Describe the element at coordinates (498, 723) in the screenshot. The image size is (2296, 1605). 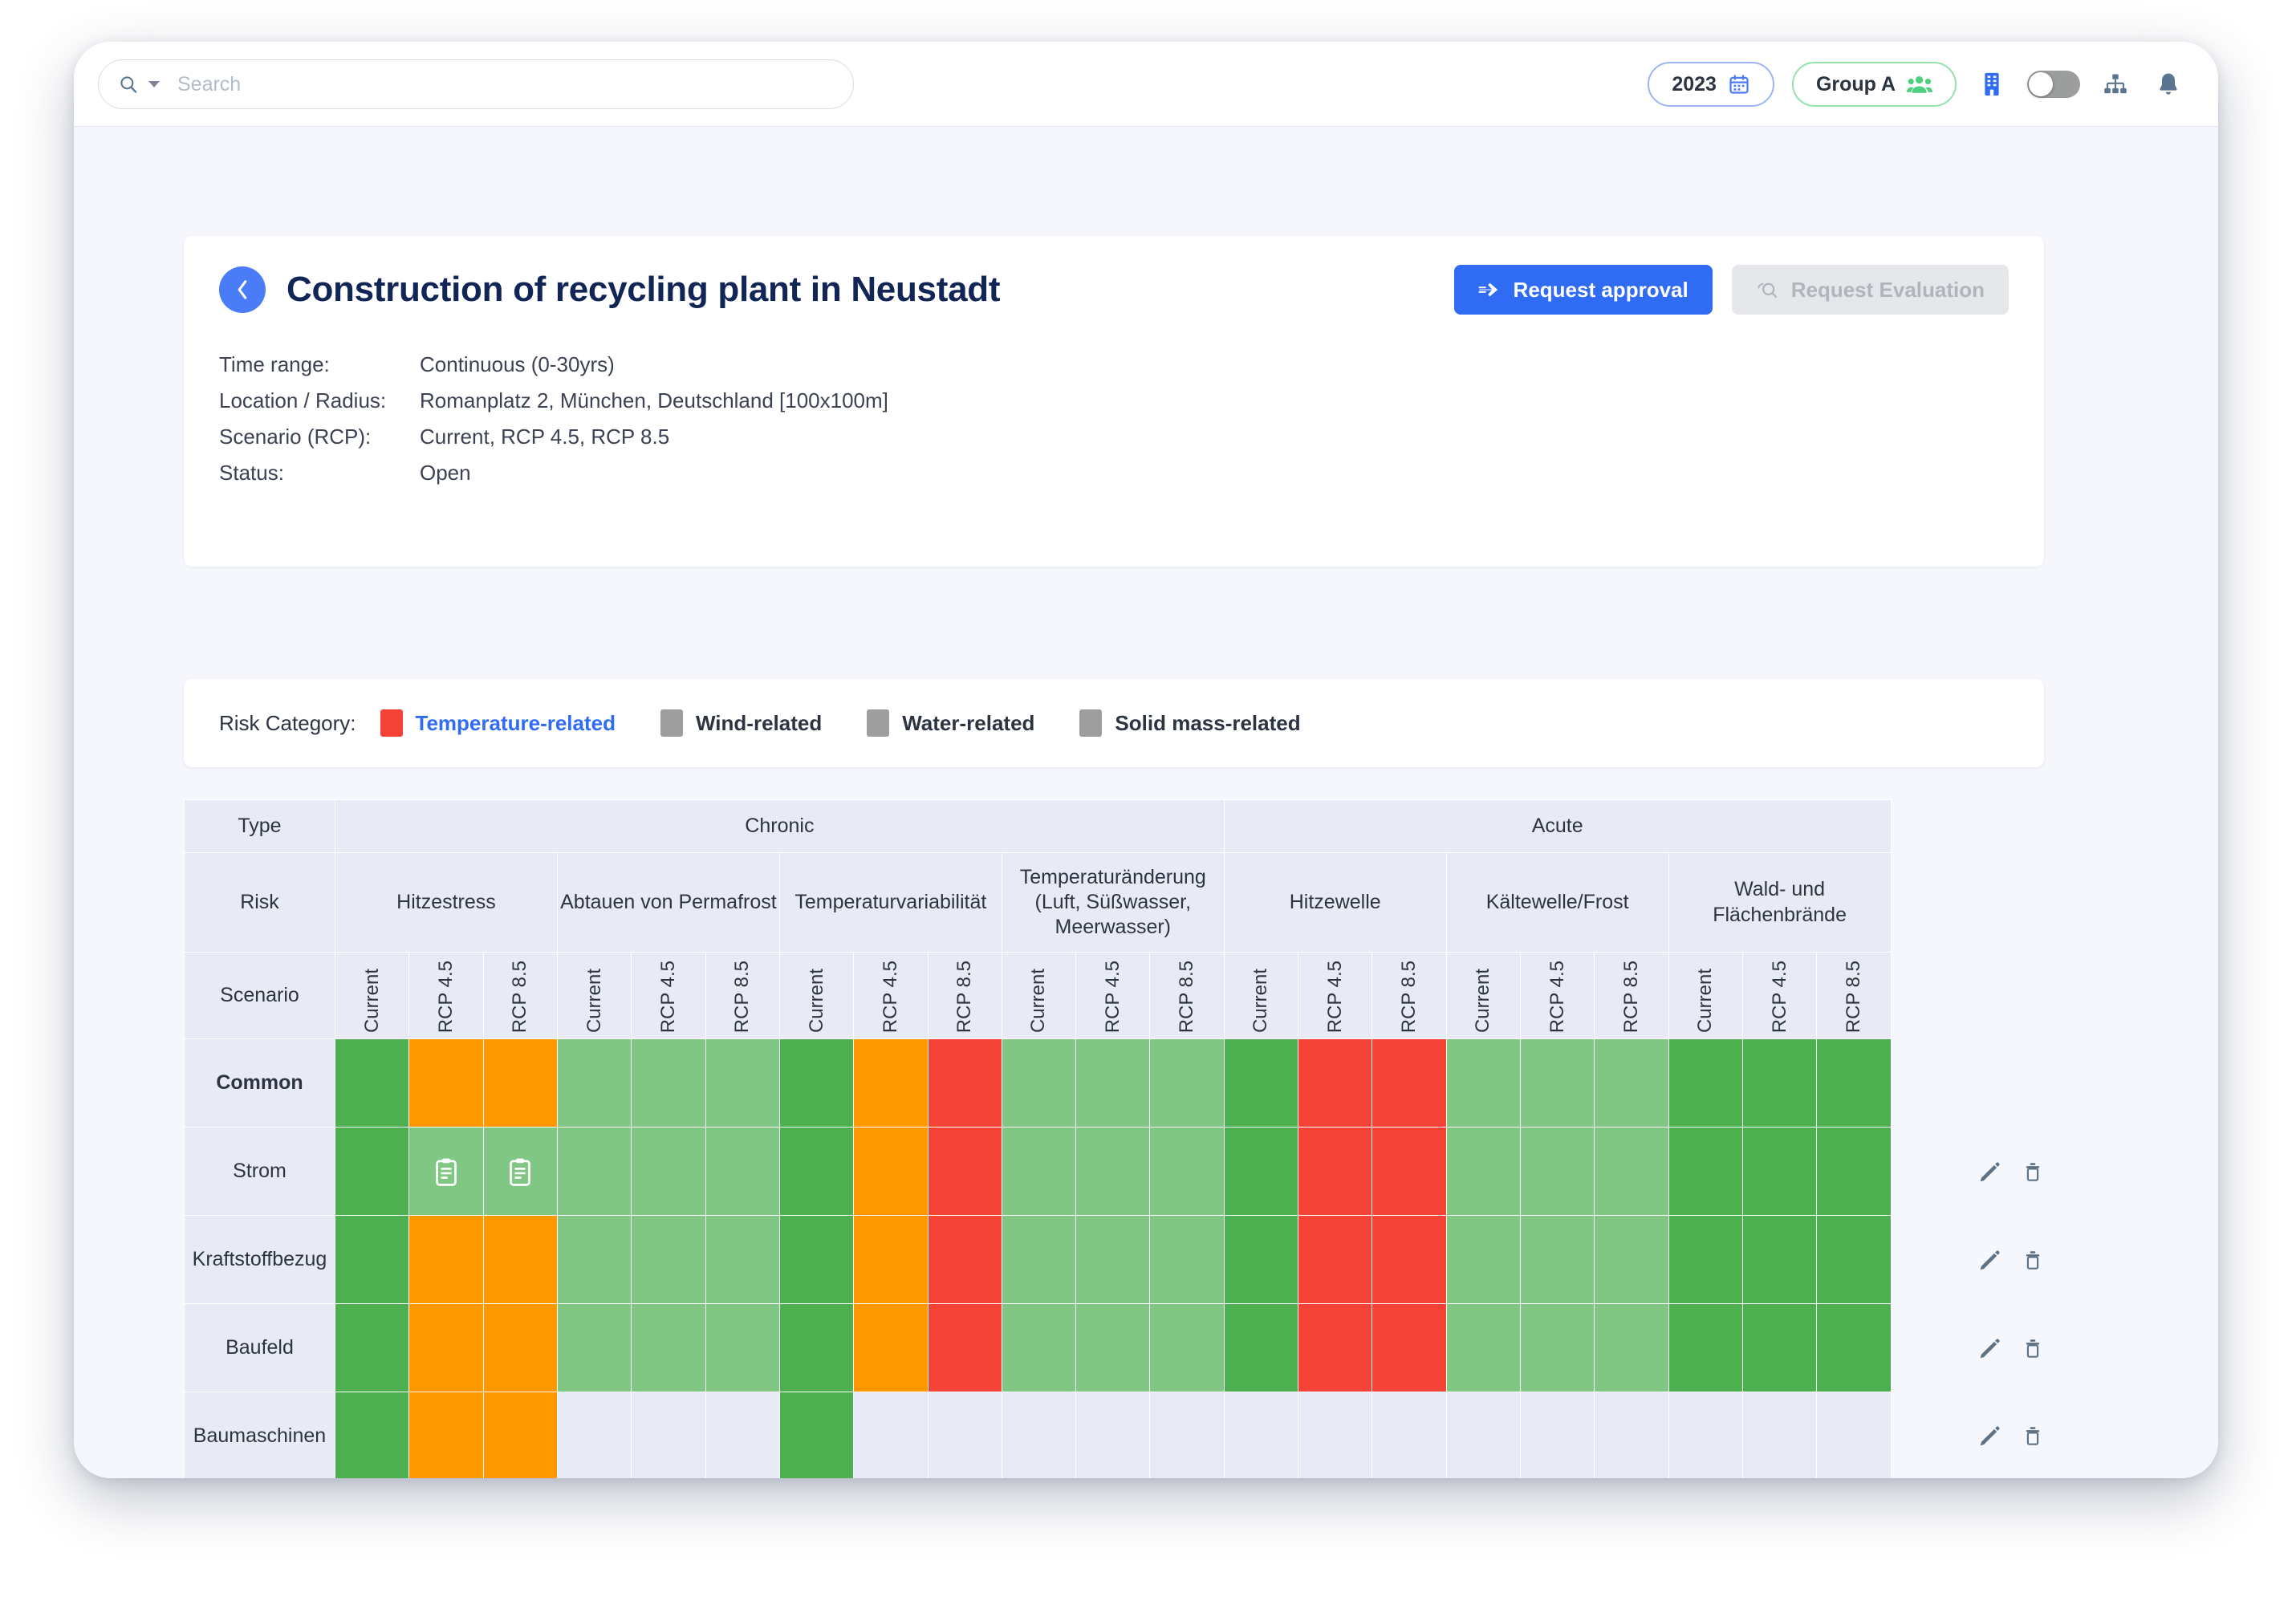
I see `legend-item-temperature-related: Temperature-related` at that location.